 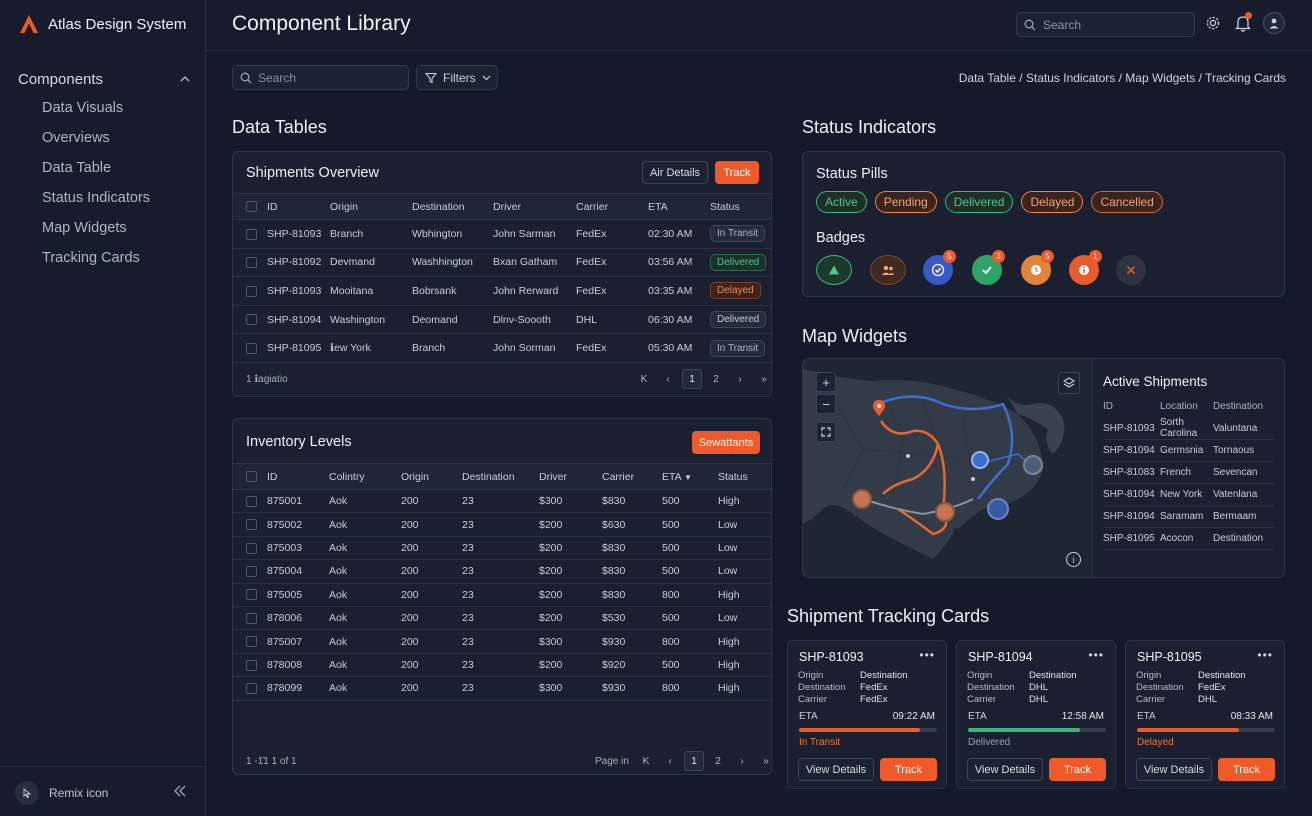 I want to click on collapse-sidebar-icon, so click(x=180, y=792).